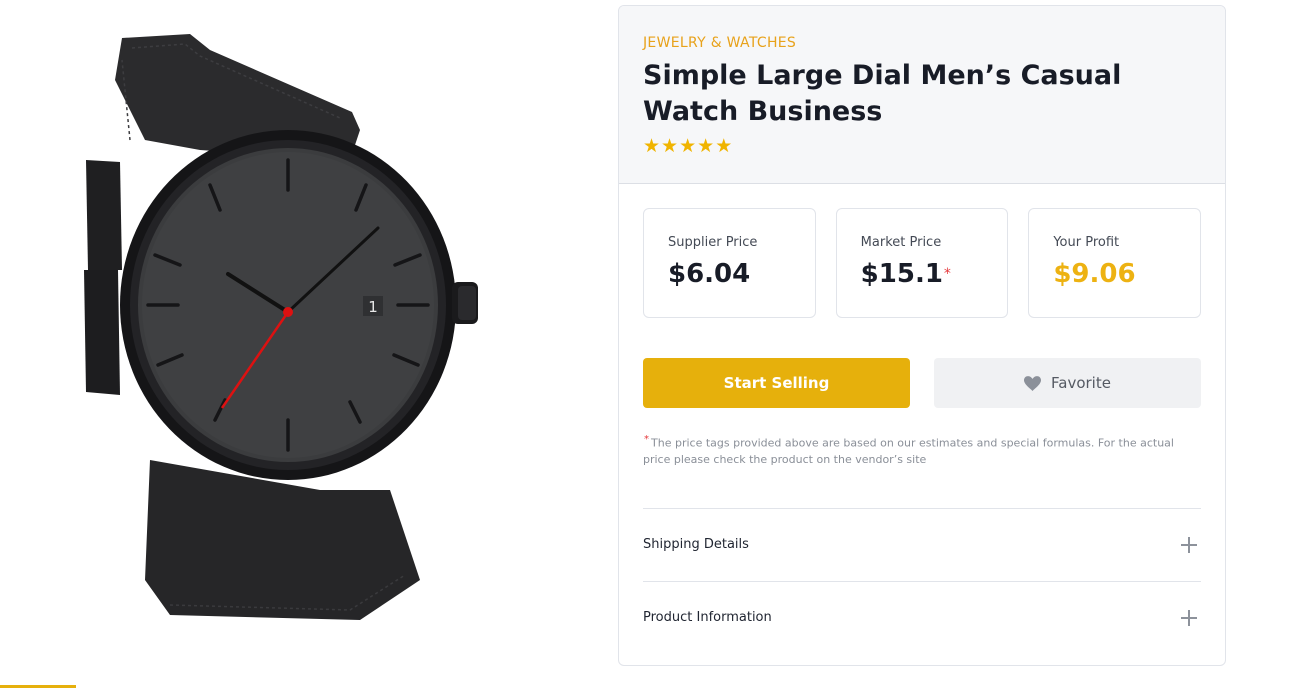 This screenshot has height=688, width=1299. I want to click on shipping-details-toggle: Shipping Details, so click(922, 544).